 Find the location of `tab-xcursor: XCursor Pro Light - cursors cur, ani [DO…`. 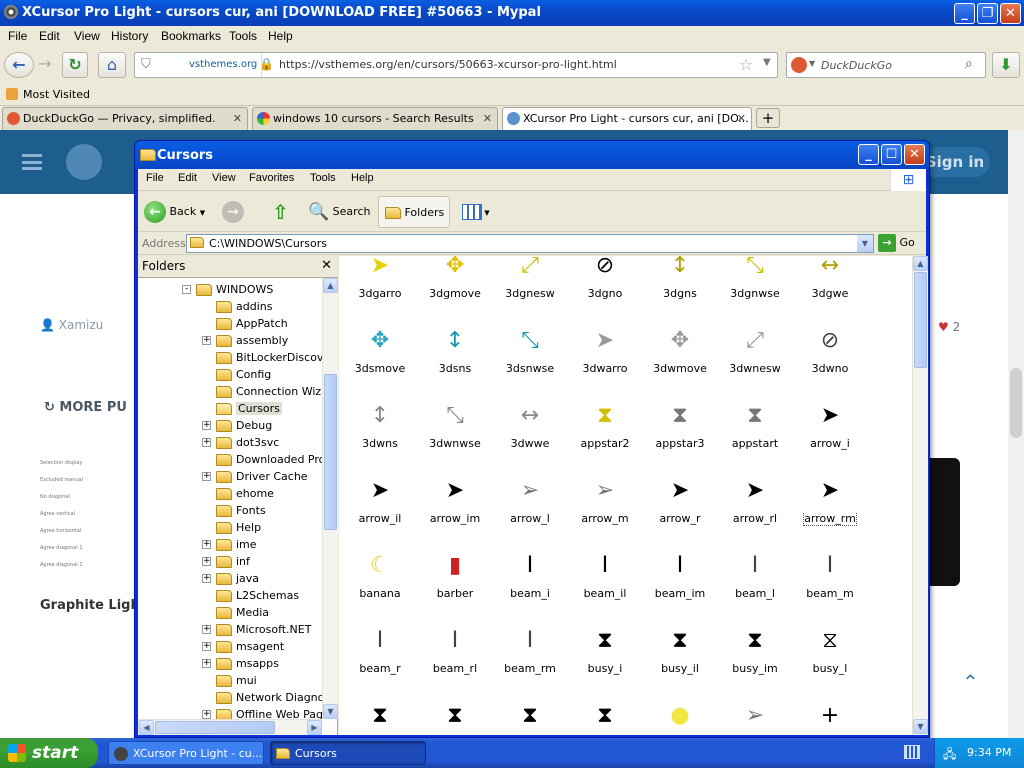

tab-xcursor: XCursor Pro Light - cursors cur, ani [DO… is located at coordinates (627, 118).